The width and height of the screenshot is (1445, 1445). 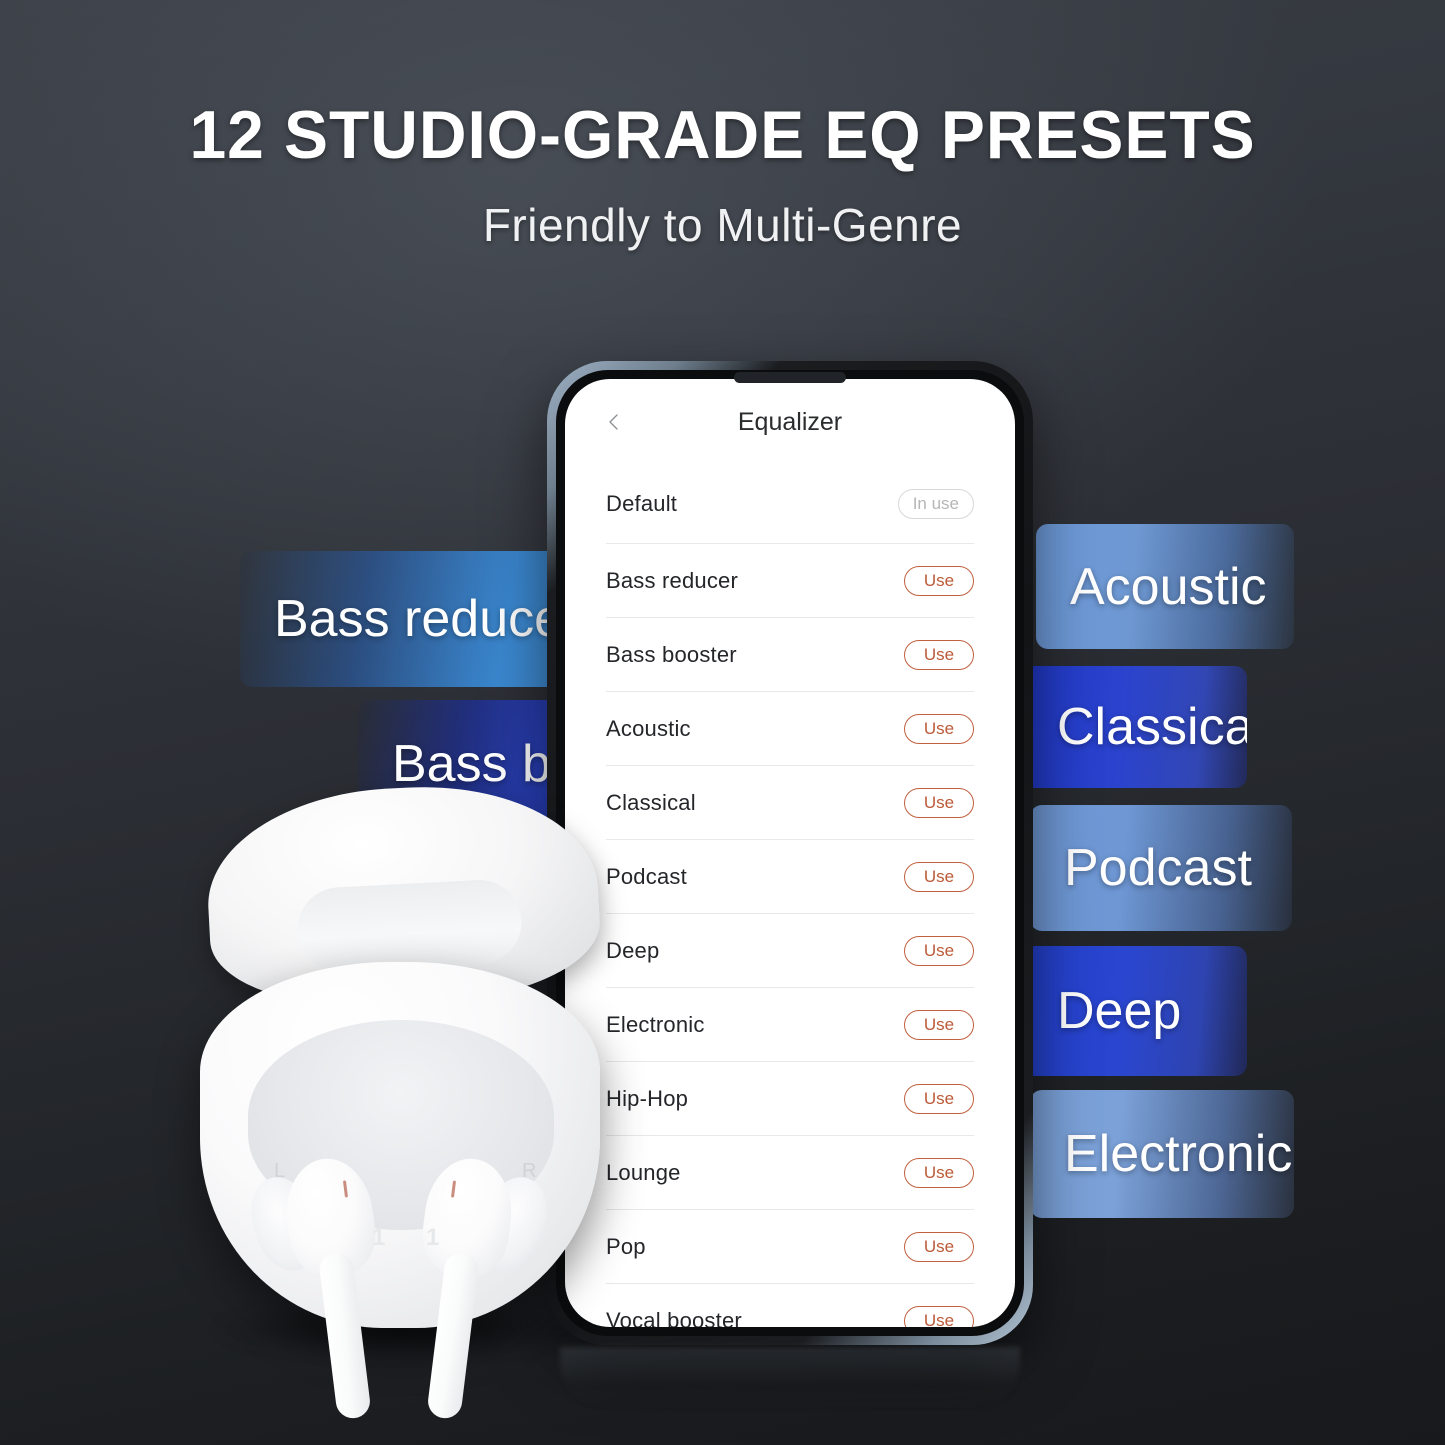 I want to click on page-subtitle: Friendly to Multi-Genre, so click(x=722, y=225).